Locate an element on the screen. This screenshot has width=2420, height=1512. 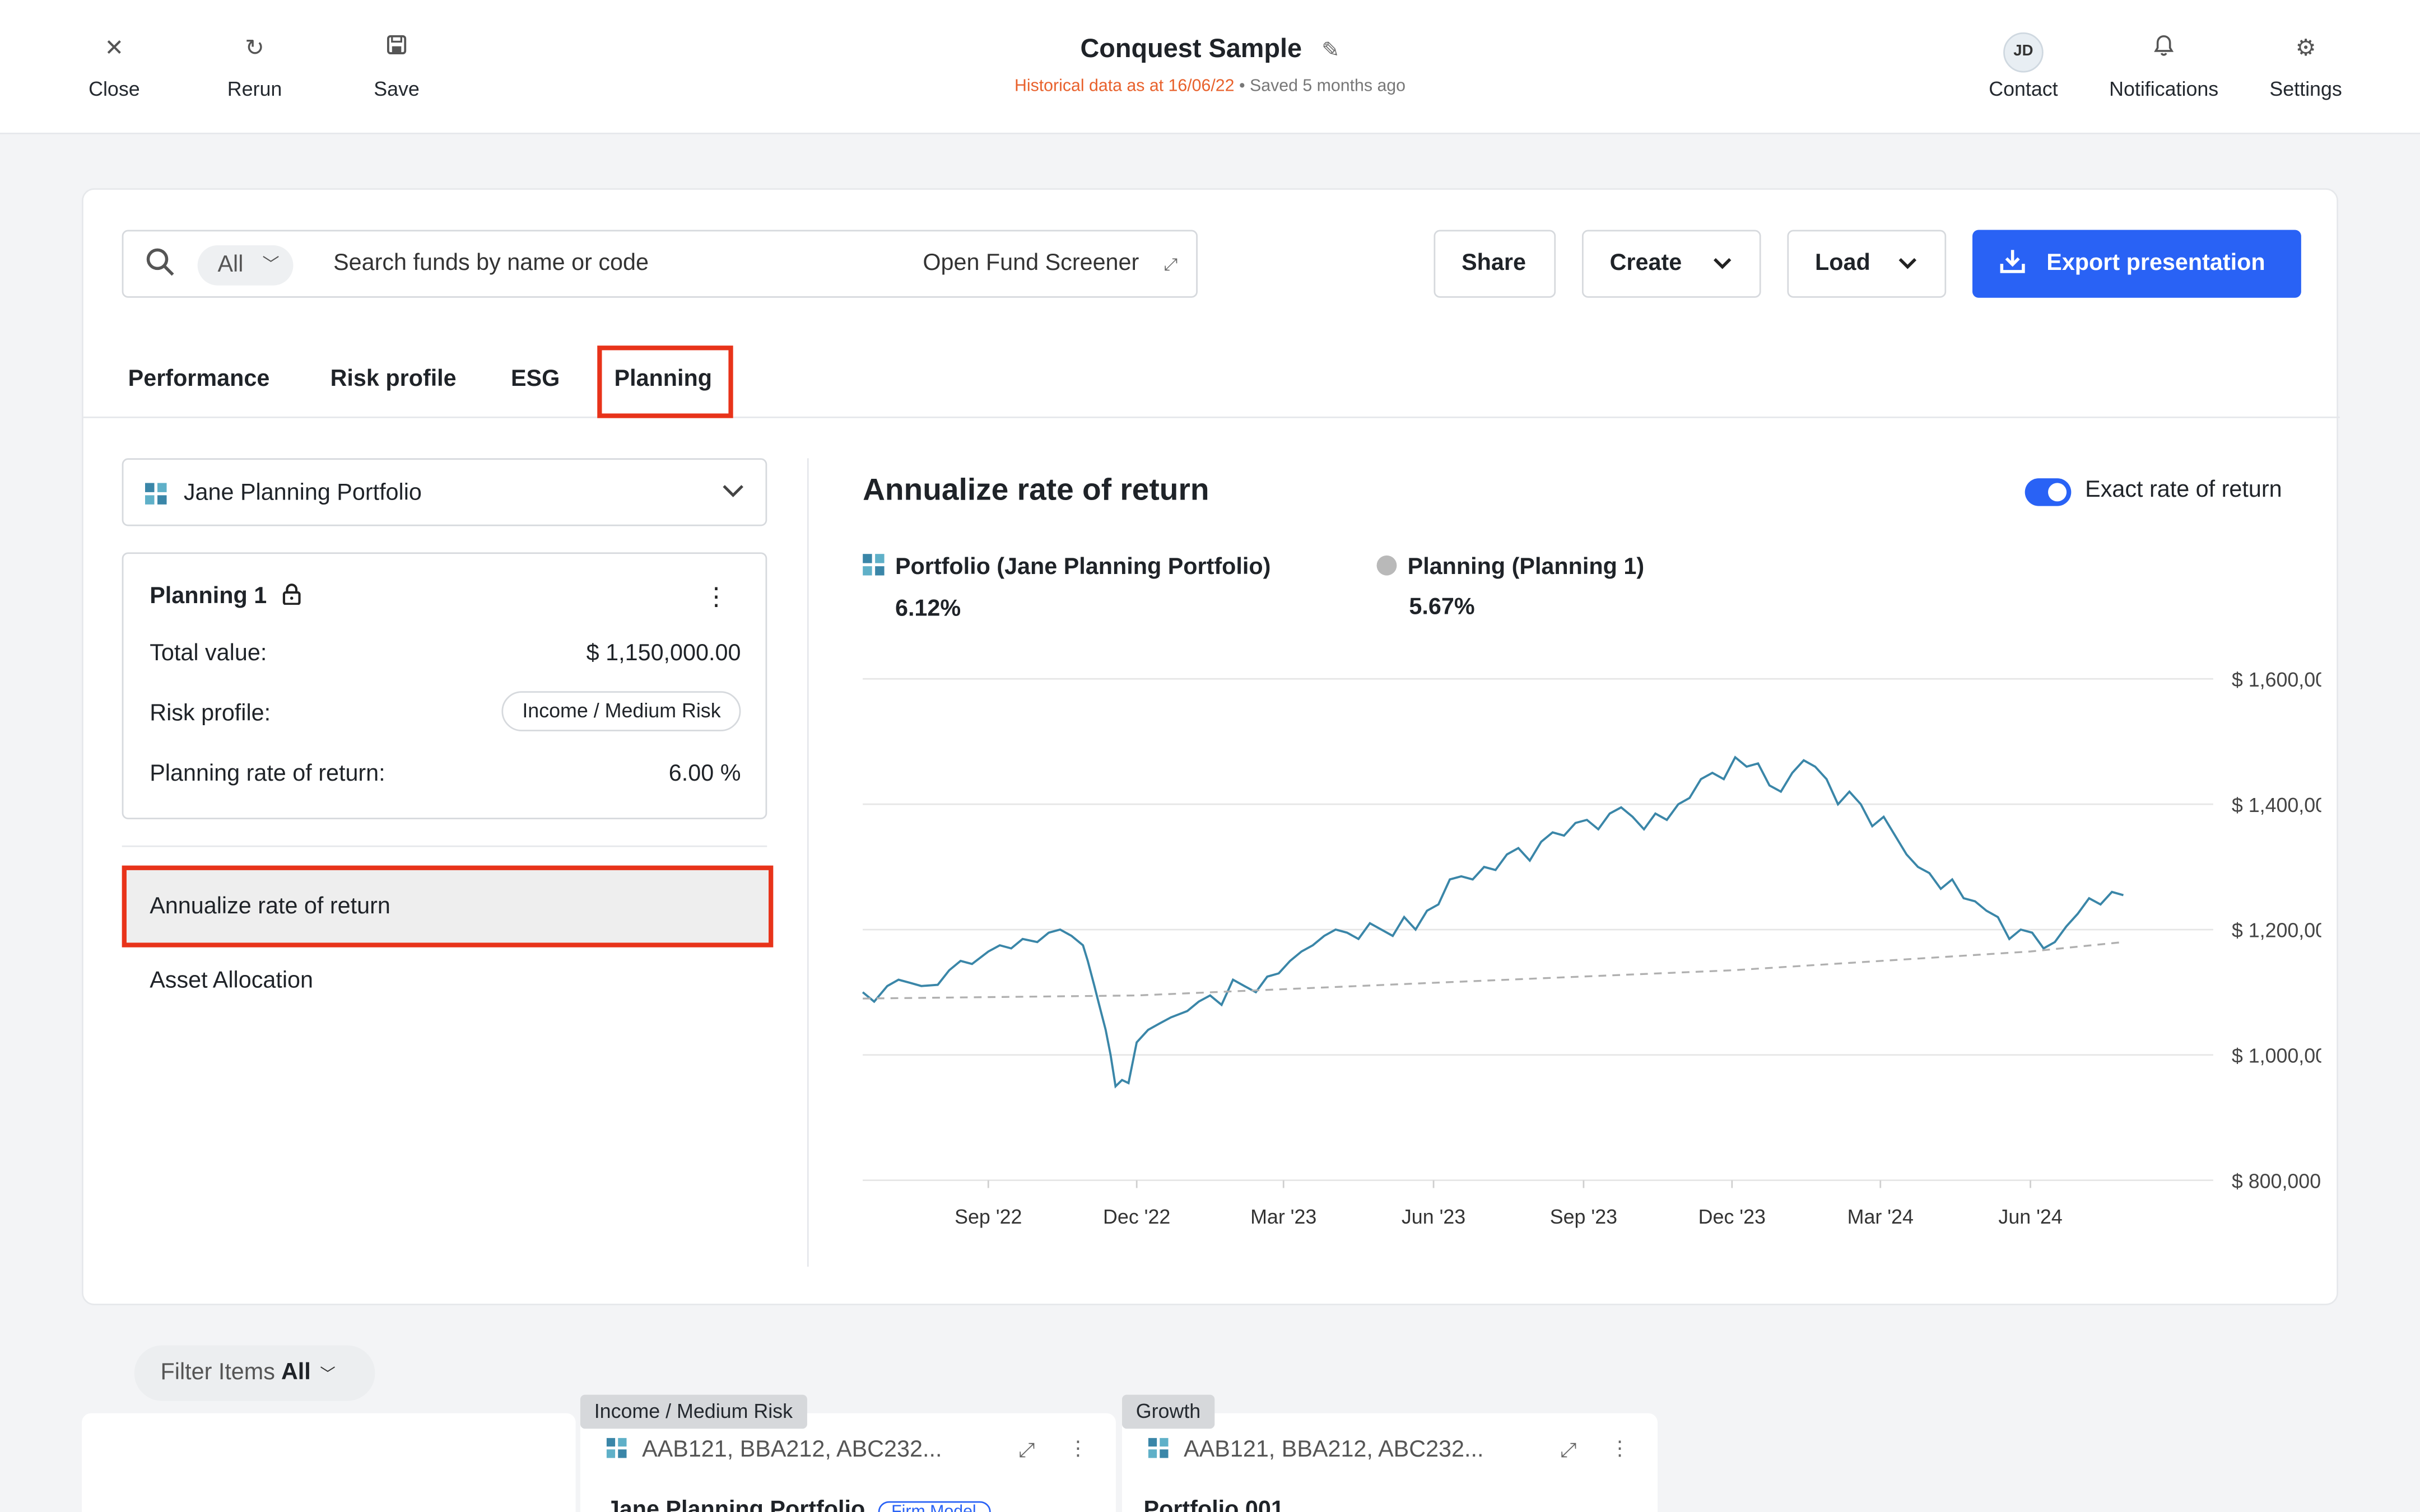
contact-label: Contact is located at coordinates (2024, 89).